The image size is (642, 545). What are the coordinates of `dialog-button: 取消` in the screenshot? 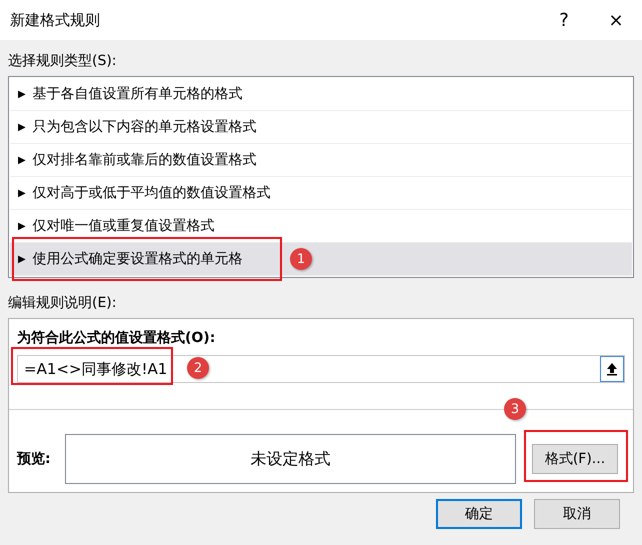 It's located at (577, 514).